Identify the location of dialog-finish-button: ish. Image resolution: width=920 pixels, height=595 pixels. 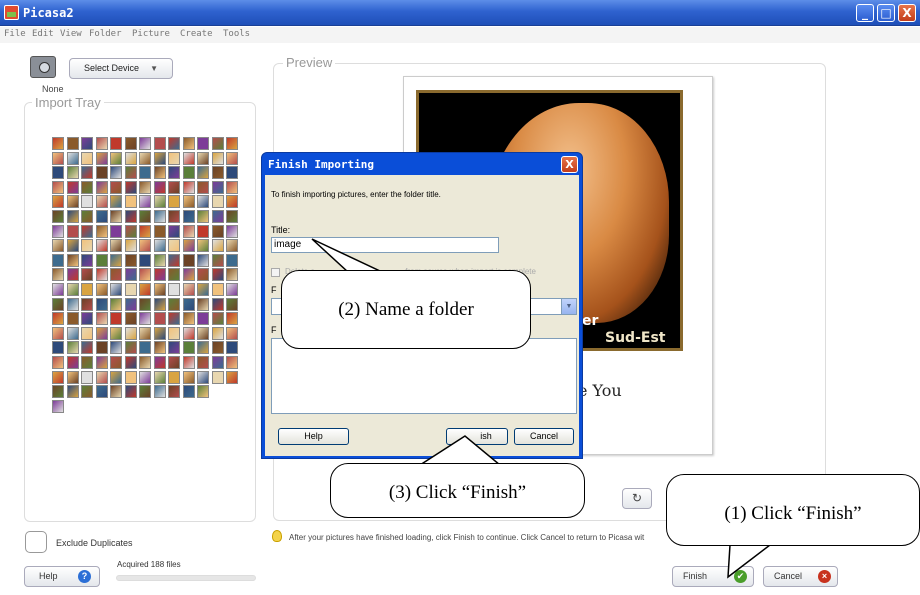
(477, 436).